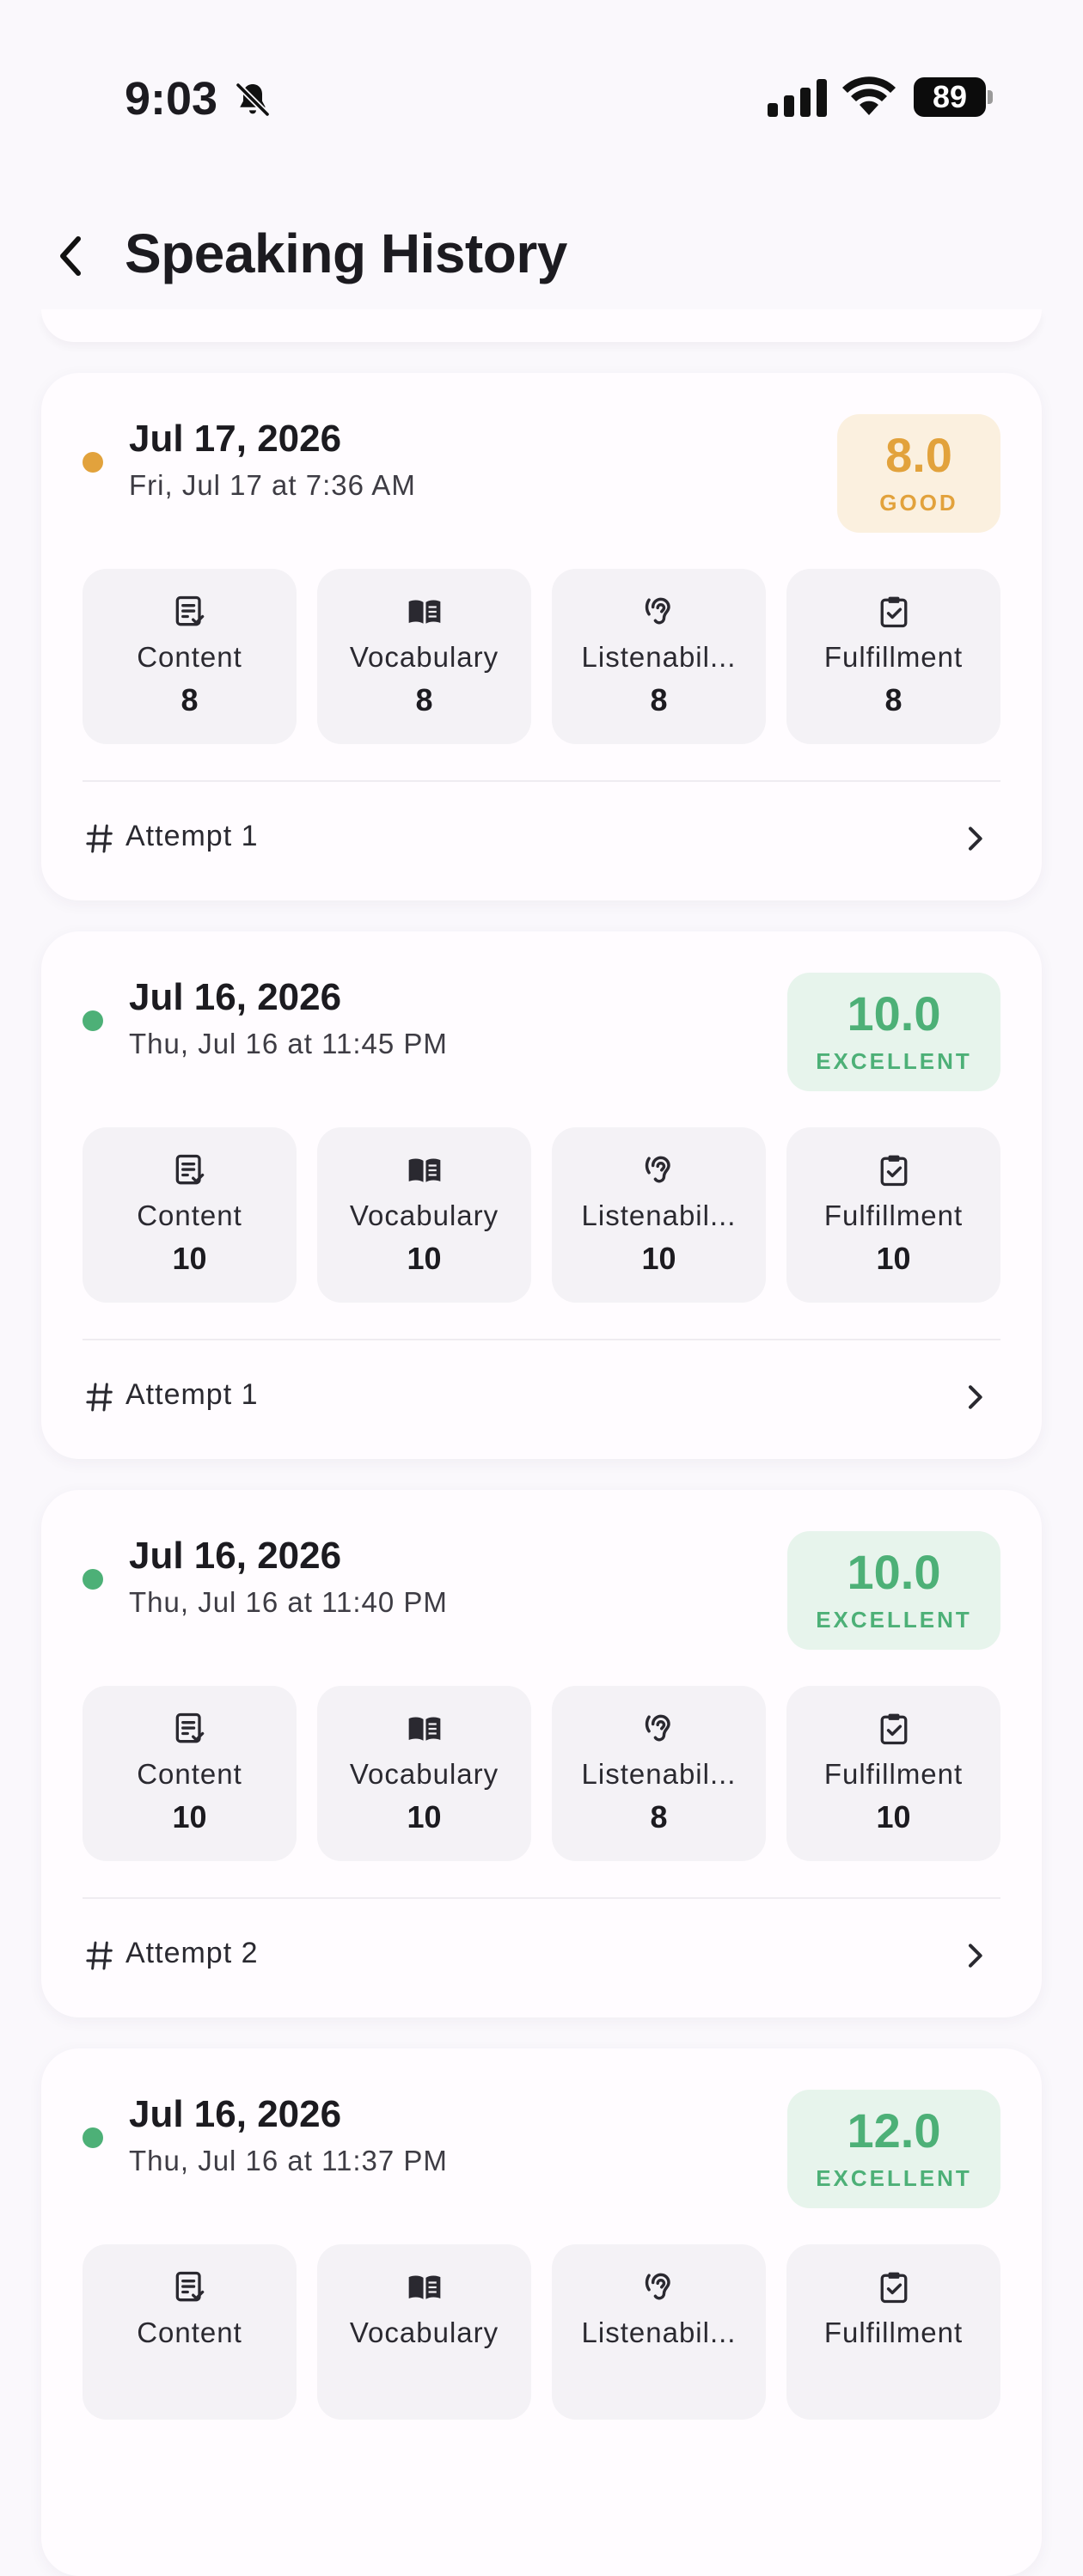  I want to click on metric-vocabulary: Vocabulary 8, so click(424, 656).